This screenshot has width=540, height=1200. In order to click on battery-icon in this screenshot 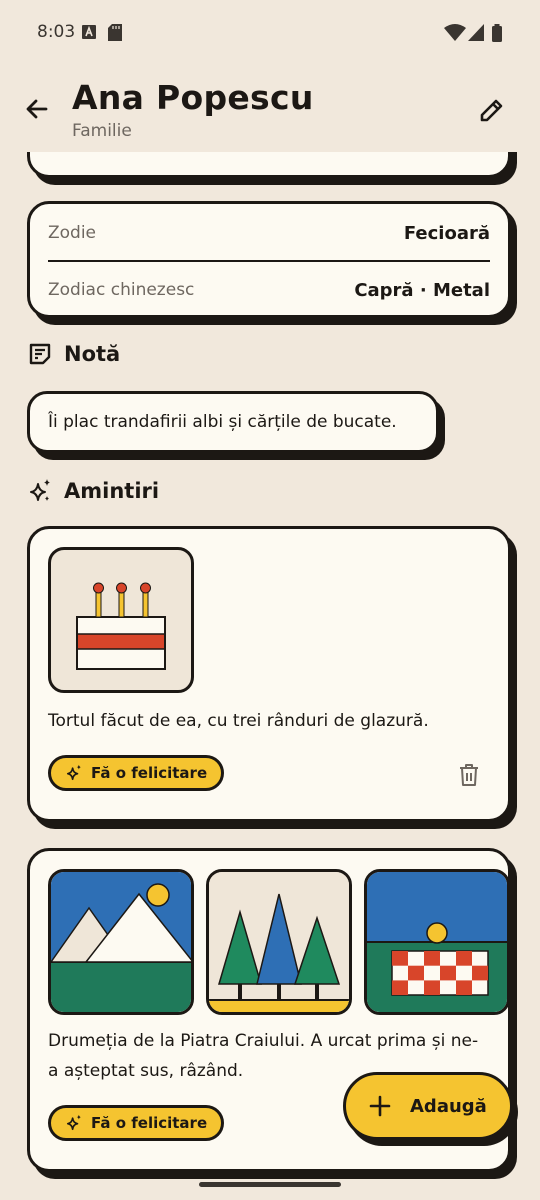, I will do `click(497, 33)`.